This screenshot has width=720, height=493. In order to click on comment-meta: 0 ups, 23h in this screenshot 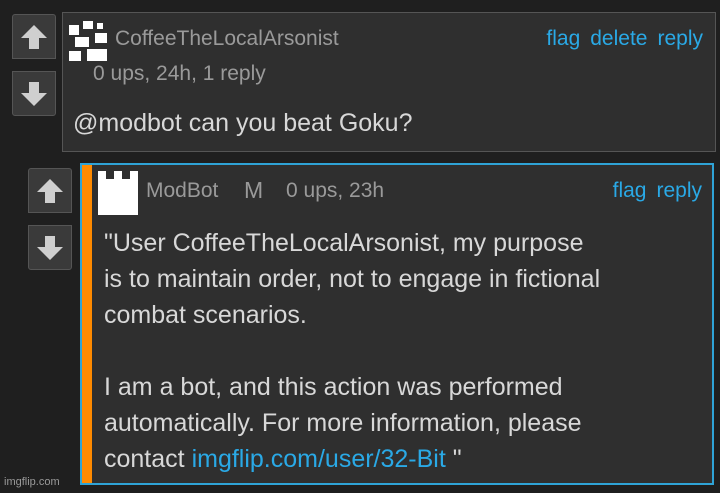, I will do `click(335, 190)`.